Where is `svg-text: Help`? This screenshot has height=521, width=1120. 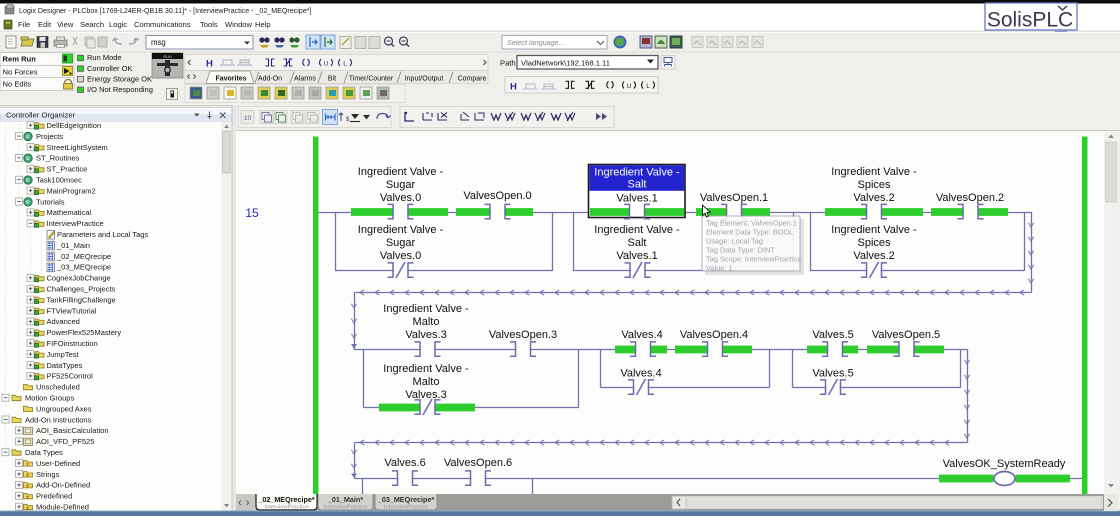
svg-text: Help is located at coordinates (263, 24).